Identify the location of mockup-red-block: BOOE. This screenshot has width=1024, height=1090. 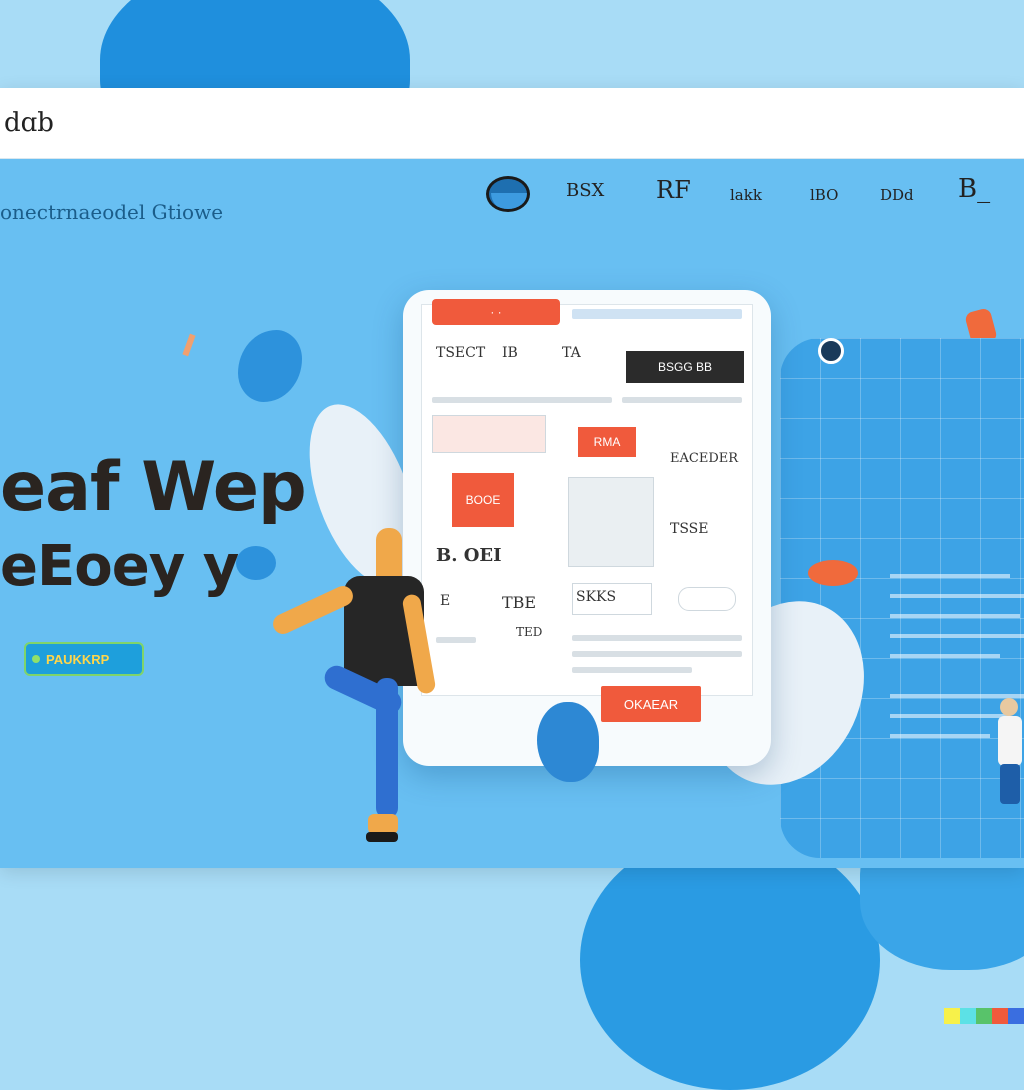
(483, 500).